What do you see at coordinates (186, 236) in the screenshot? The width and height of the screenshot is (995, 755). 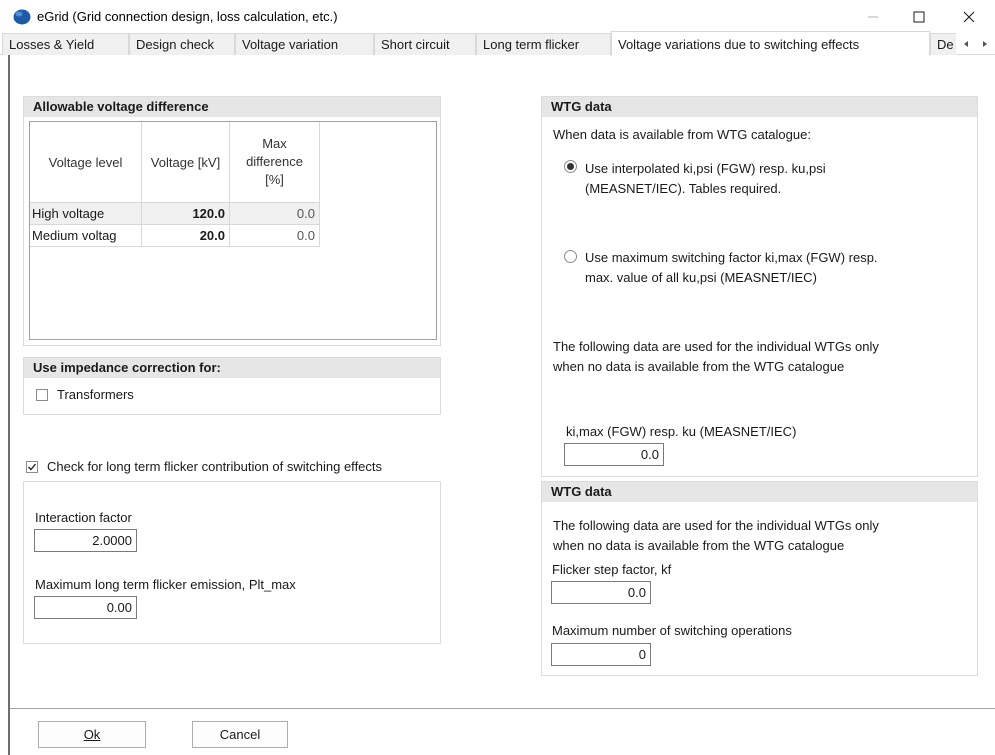 I see `table-row-cell-voltage: 20.0` at bounding box center [186, 236].